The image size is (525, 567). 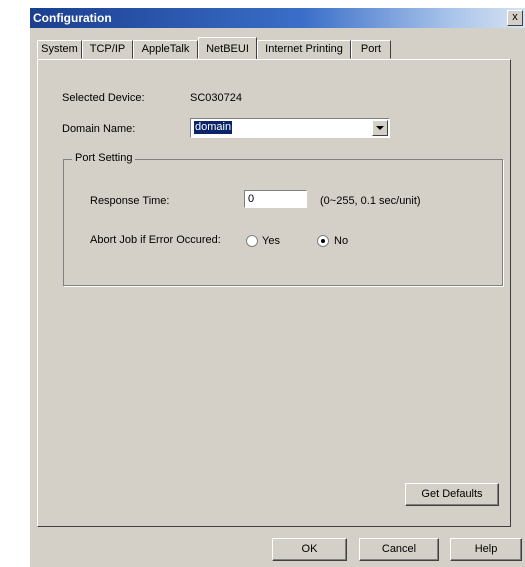 I want to click on help-button: Help, so click(x=486, y=549).